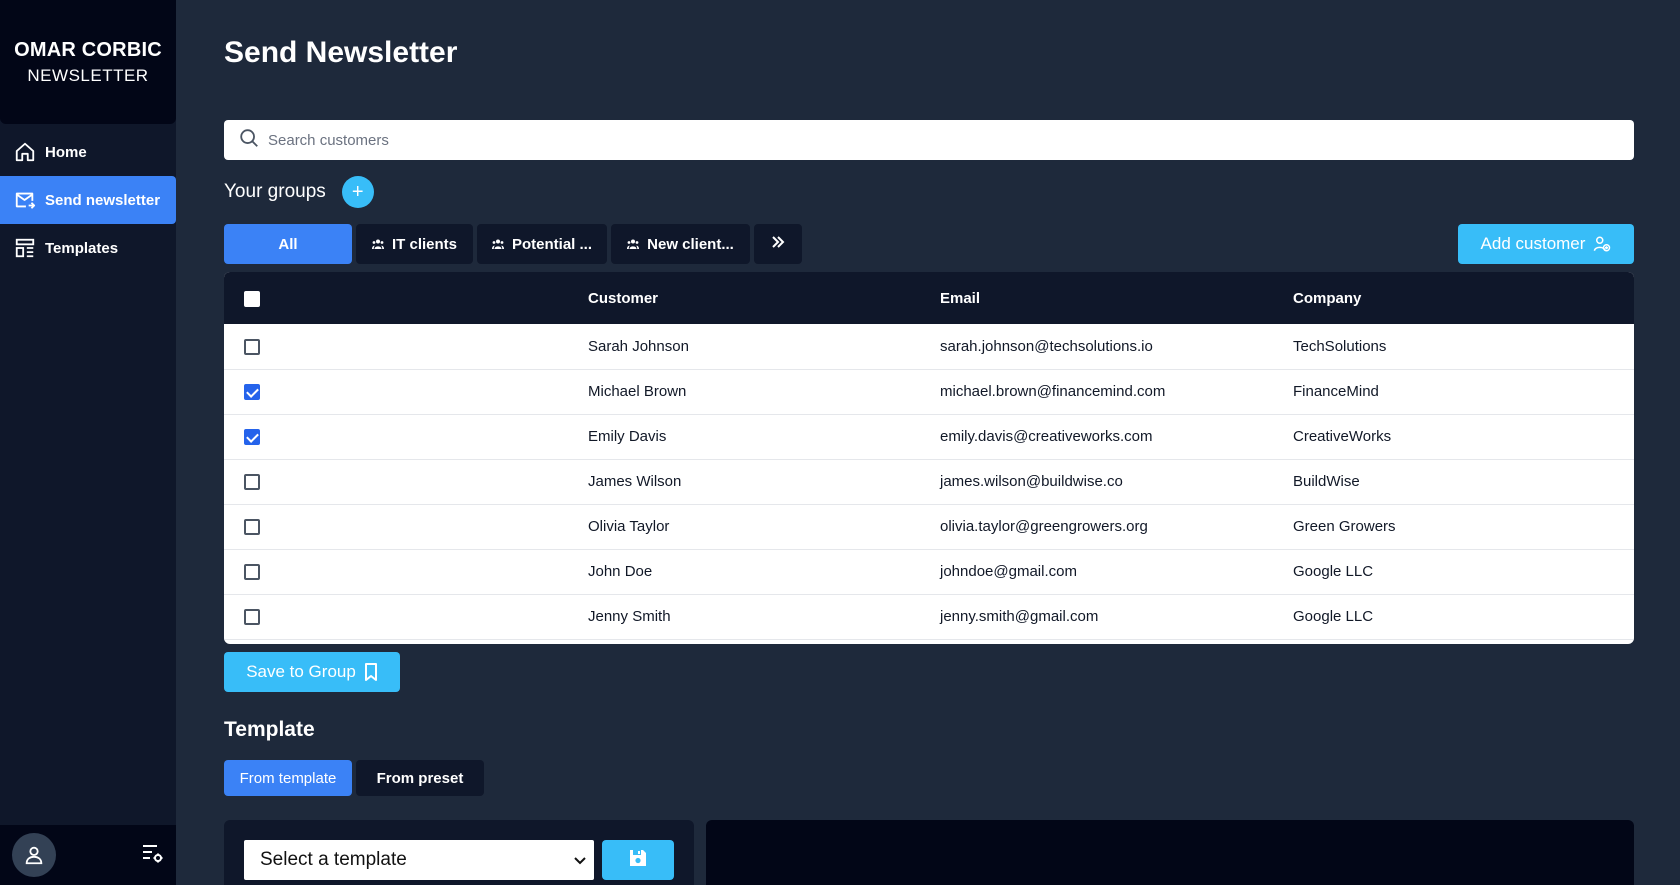 Image resolution: width=1680 pixels, height=885 pixels. Describe the element at coordinates (88, 152) in the screenshot. I see `sidebar-item-home: Home` at that location.